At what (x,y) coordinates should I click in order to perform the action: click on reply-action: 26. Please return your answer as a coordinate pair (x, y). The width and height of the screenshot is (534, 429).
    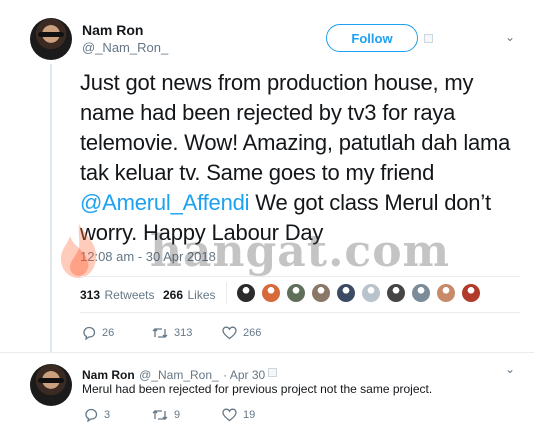
    Looking at the image, I should click on (98, 333).